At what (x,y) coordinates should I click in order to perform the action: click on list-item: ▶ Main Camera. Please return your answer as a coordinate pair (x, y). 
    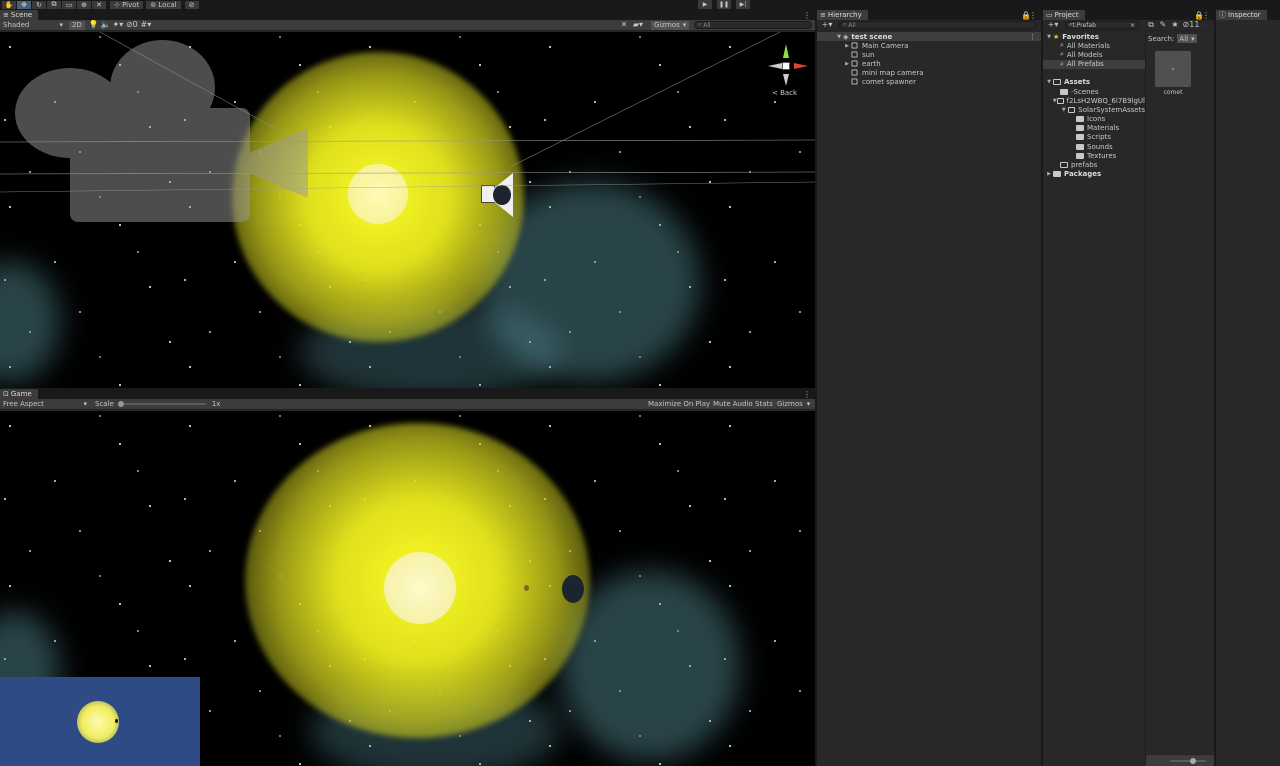
    Looking at the image, I should click on (929, 45).